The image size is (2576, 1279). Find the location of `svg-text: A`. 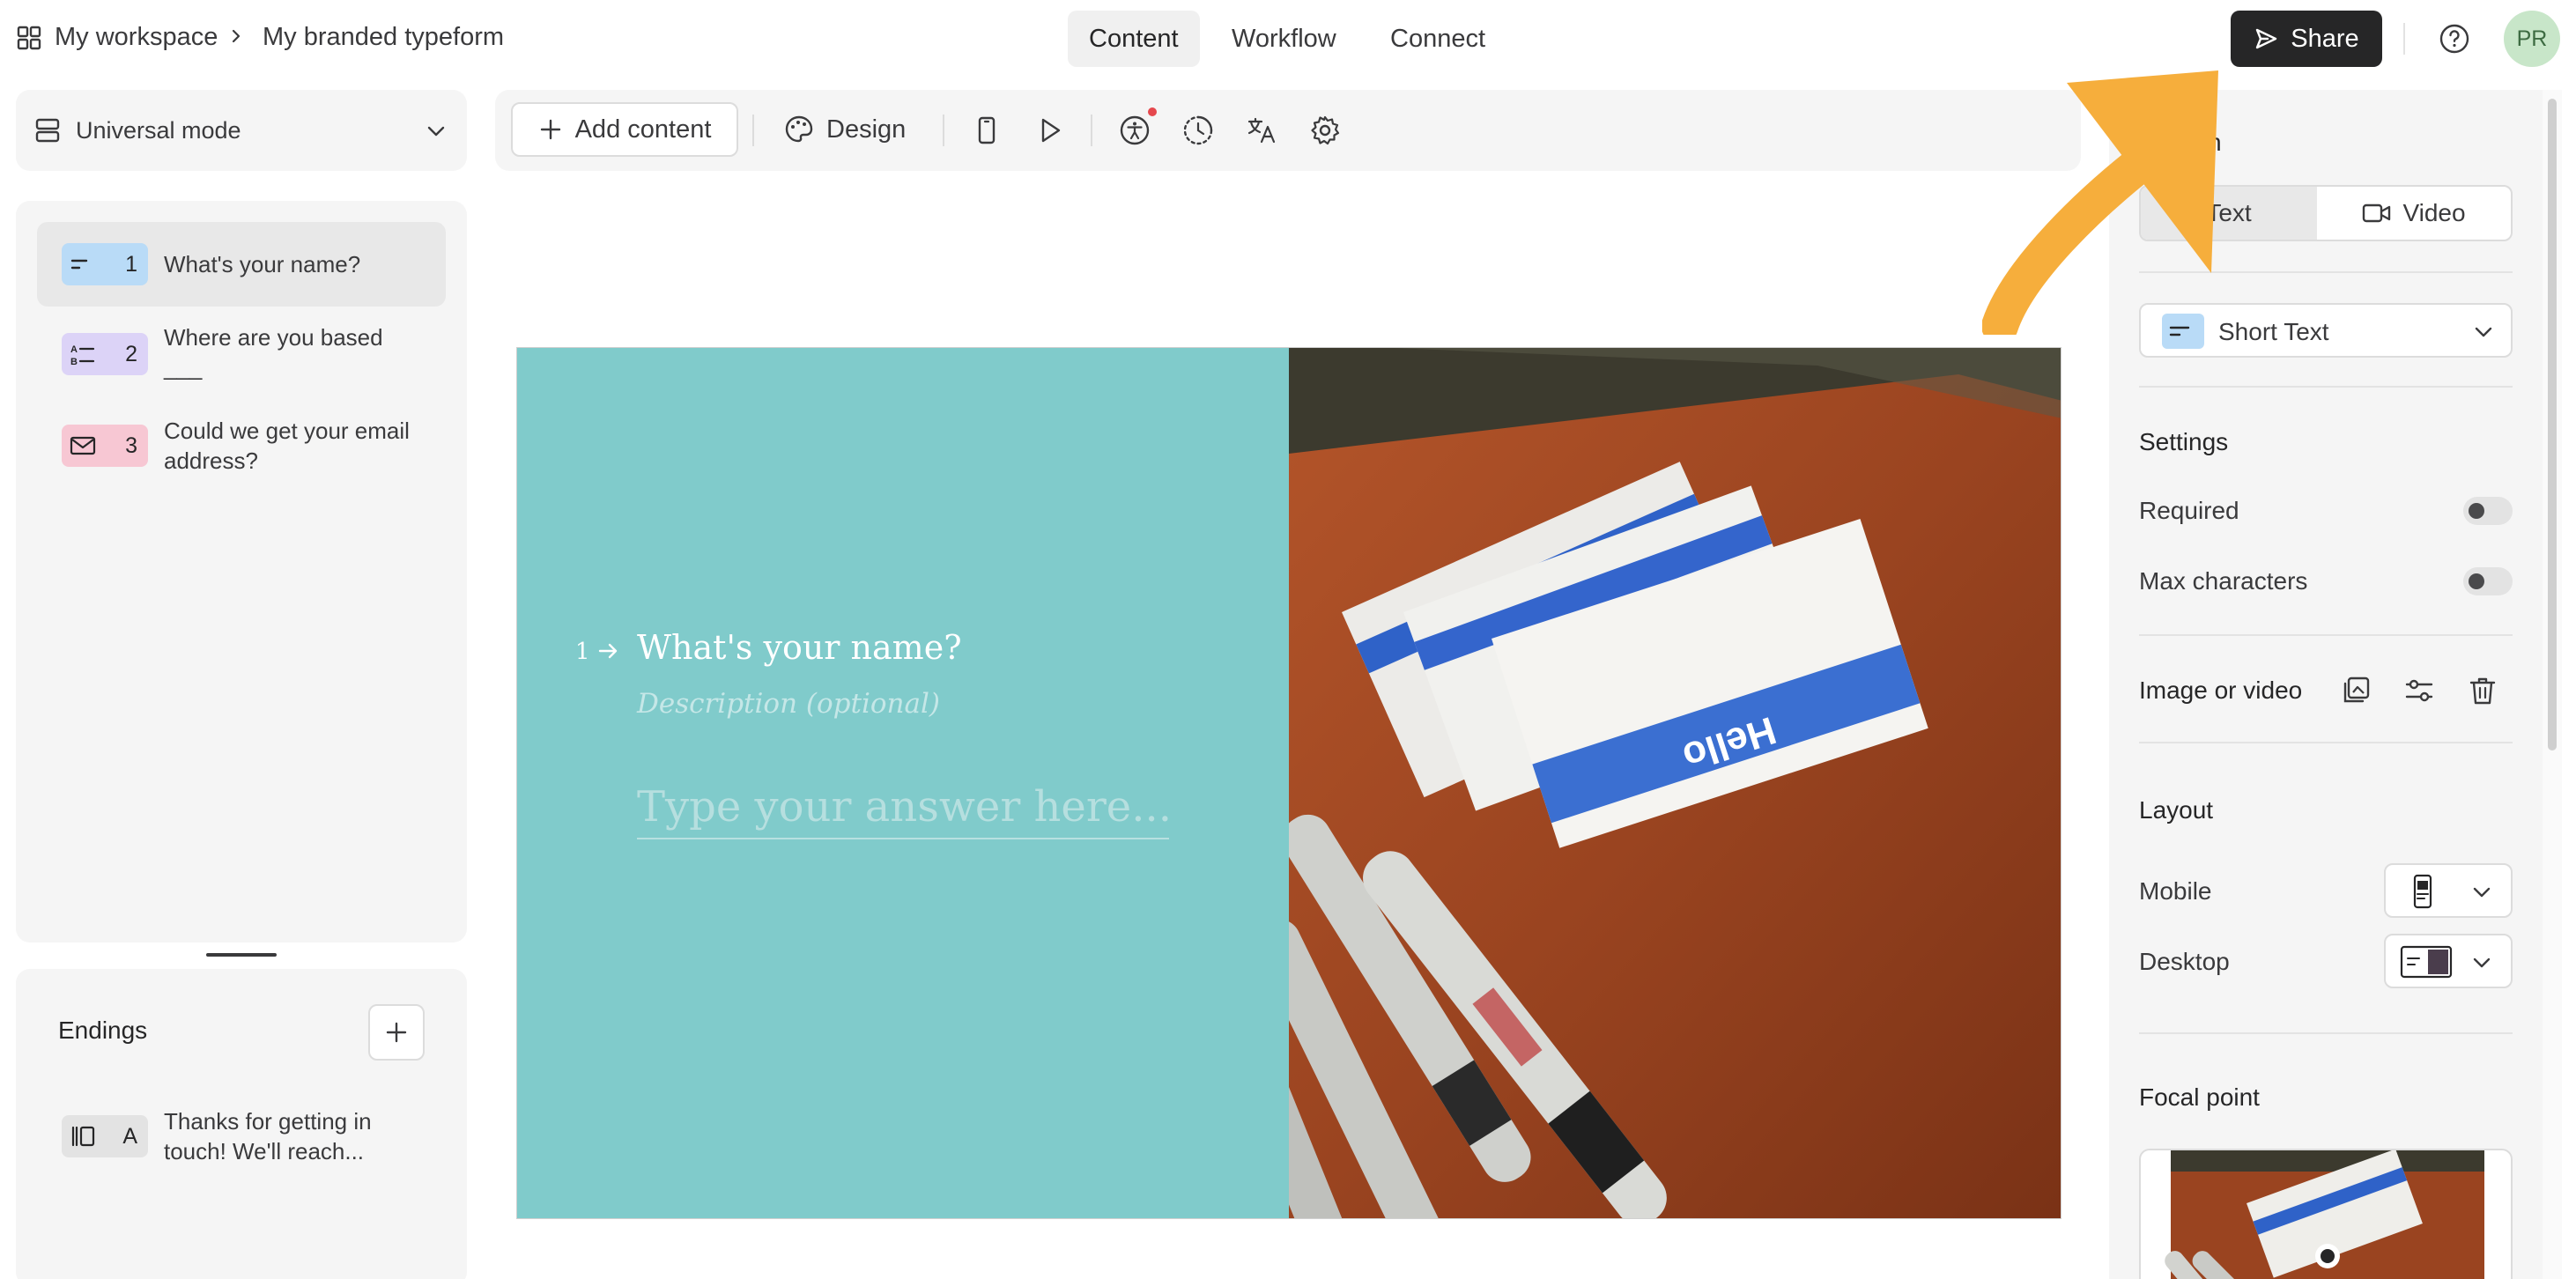

svg-text: A is located at coordinates (74, 350).